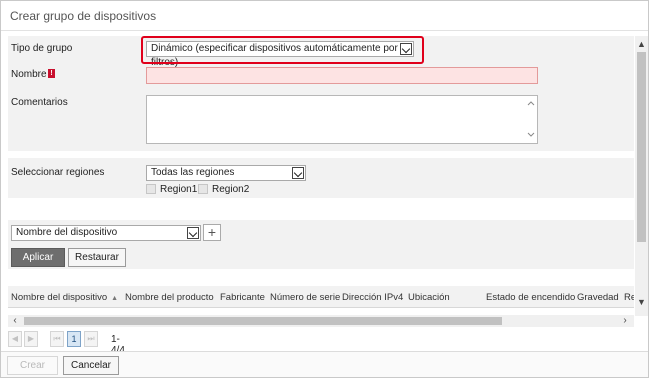 The image size is (649, 378). I want to click on column-header-ipv4: Dirección IPv4, so click(372, 297).